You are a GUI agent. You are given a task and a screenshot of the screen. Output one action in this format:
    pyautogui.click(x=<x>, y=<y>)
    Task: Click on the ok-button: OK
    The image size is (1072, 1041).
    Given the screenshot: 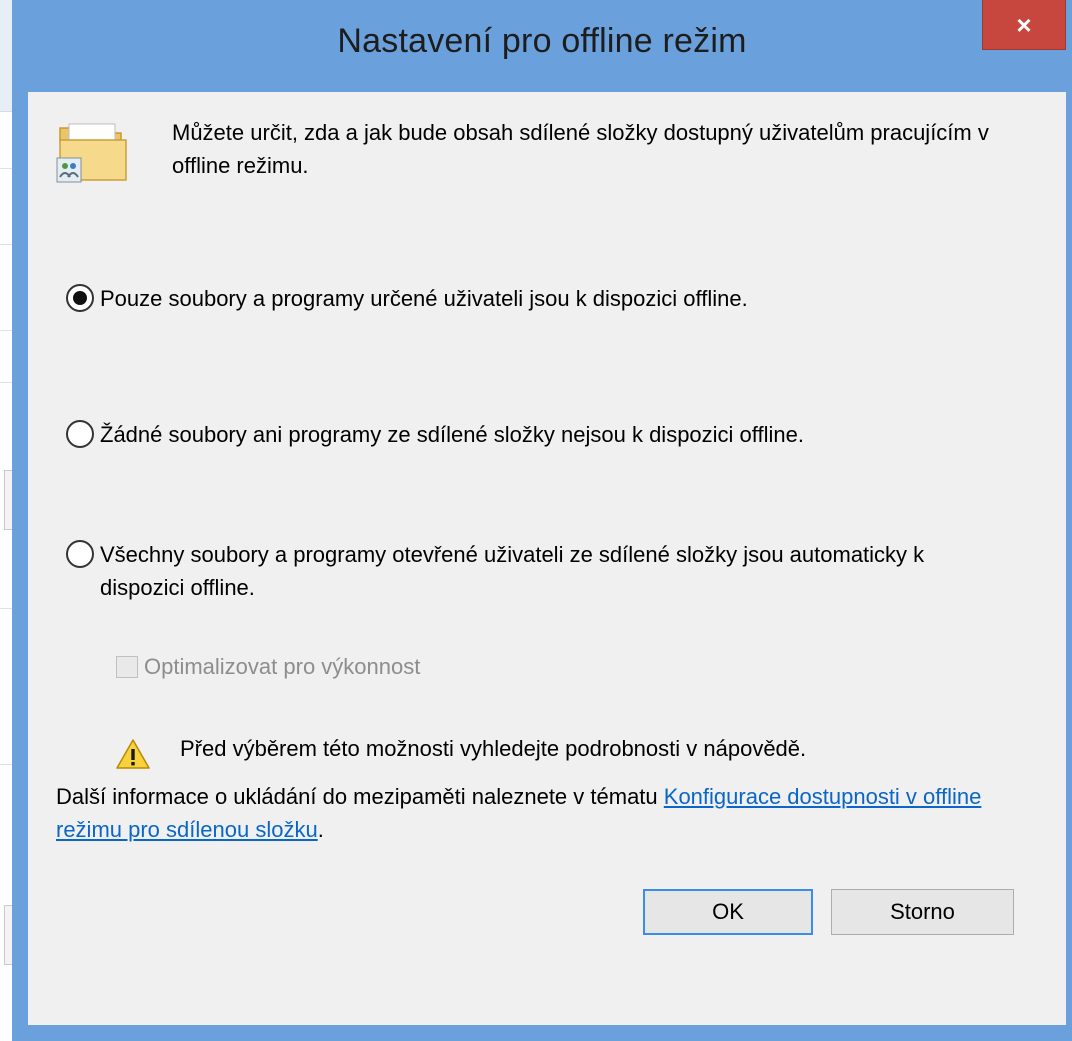 What is the action you would take?
    pyautogui.click(x=728, y=912)
    